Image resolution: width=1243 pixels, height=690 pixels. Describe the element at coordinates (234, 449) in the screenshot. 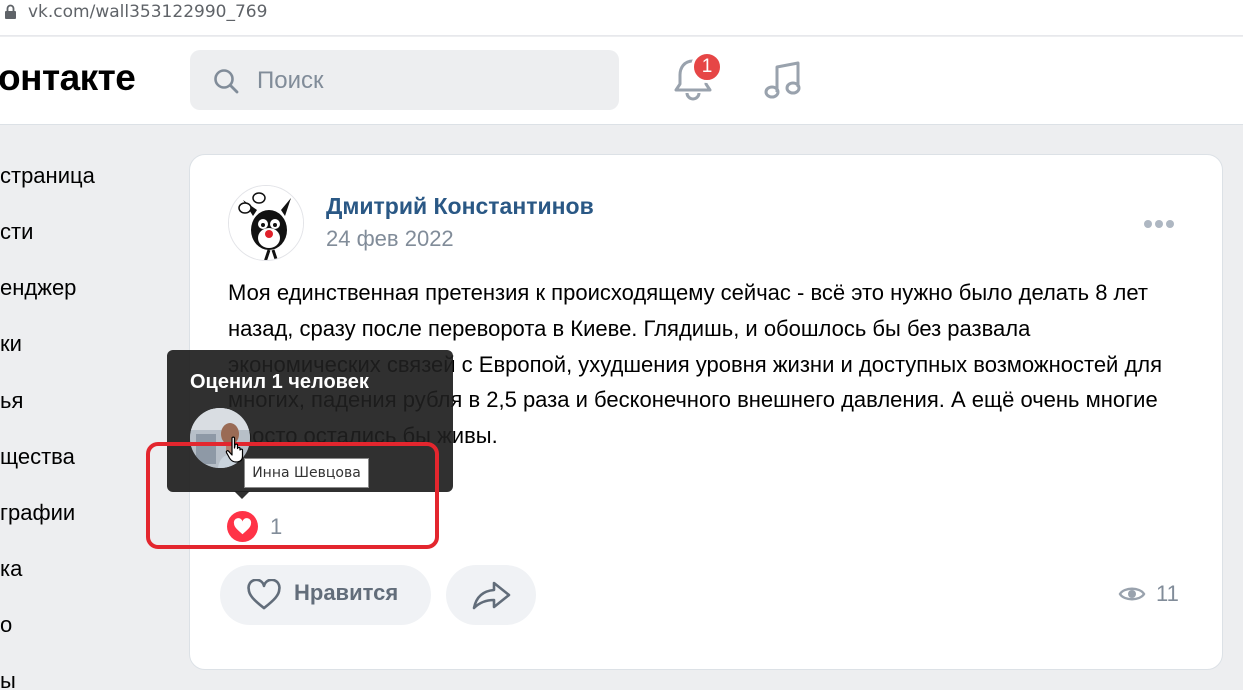

I see `hand-cursor-icon` at that location.